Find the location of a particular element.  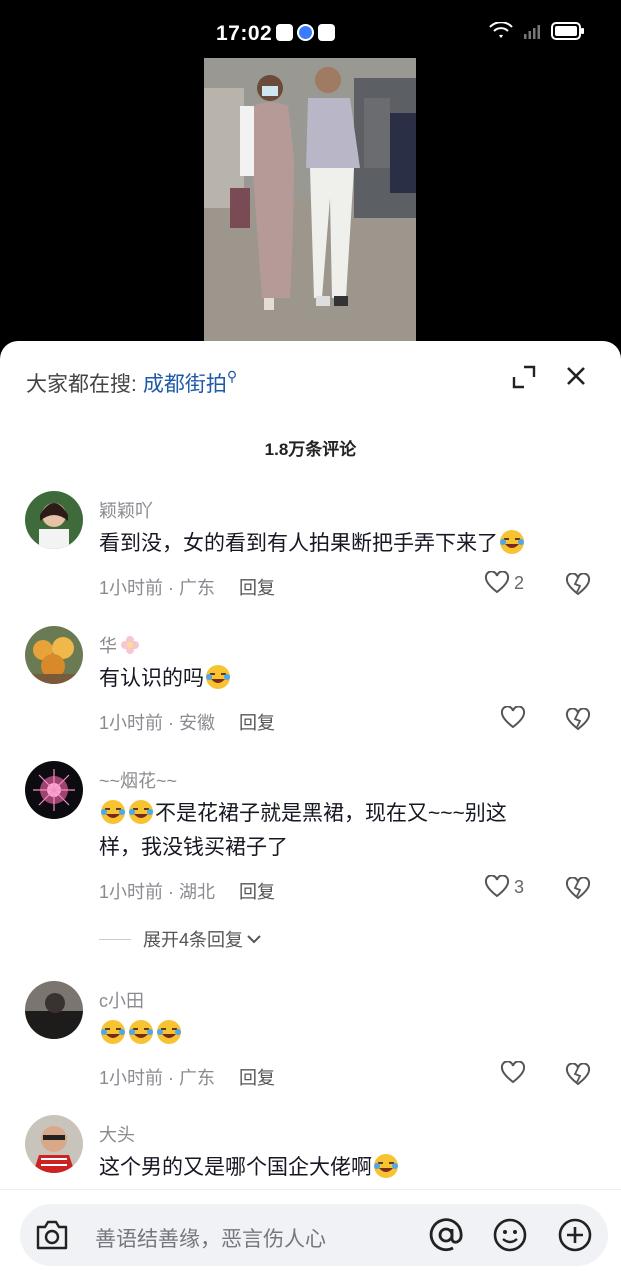

comment-text-content: 有认识的吗 is located at coordinates (151, 678).